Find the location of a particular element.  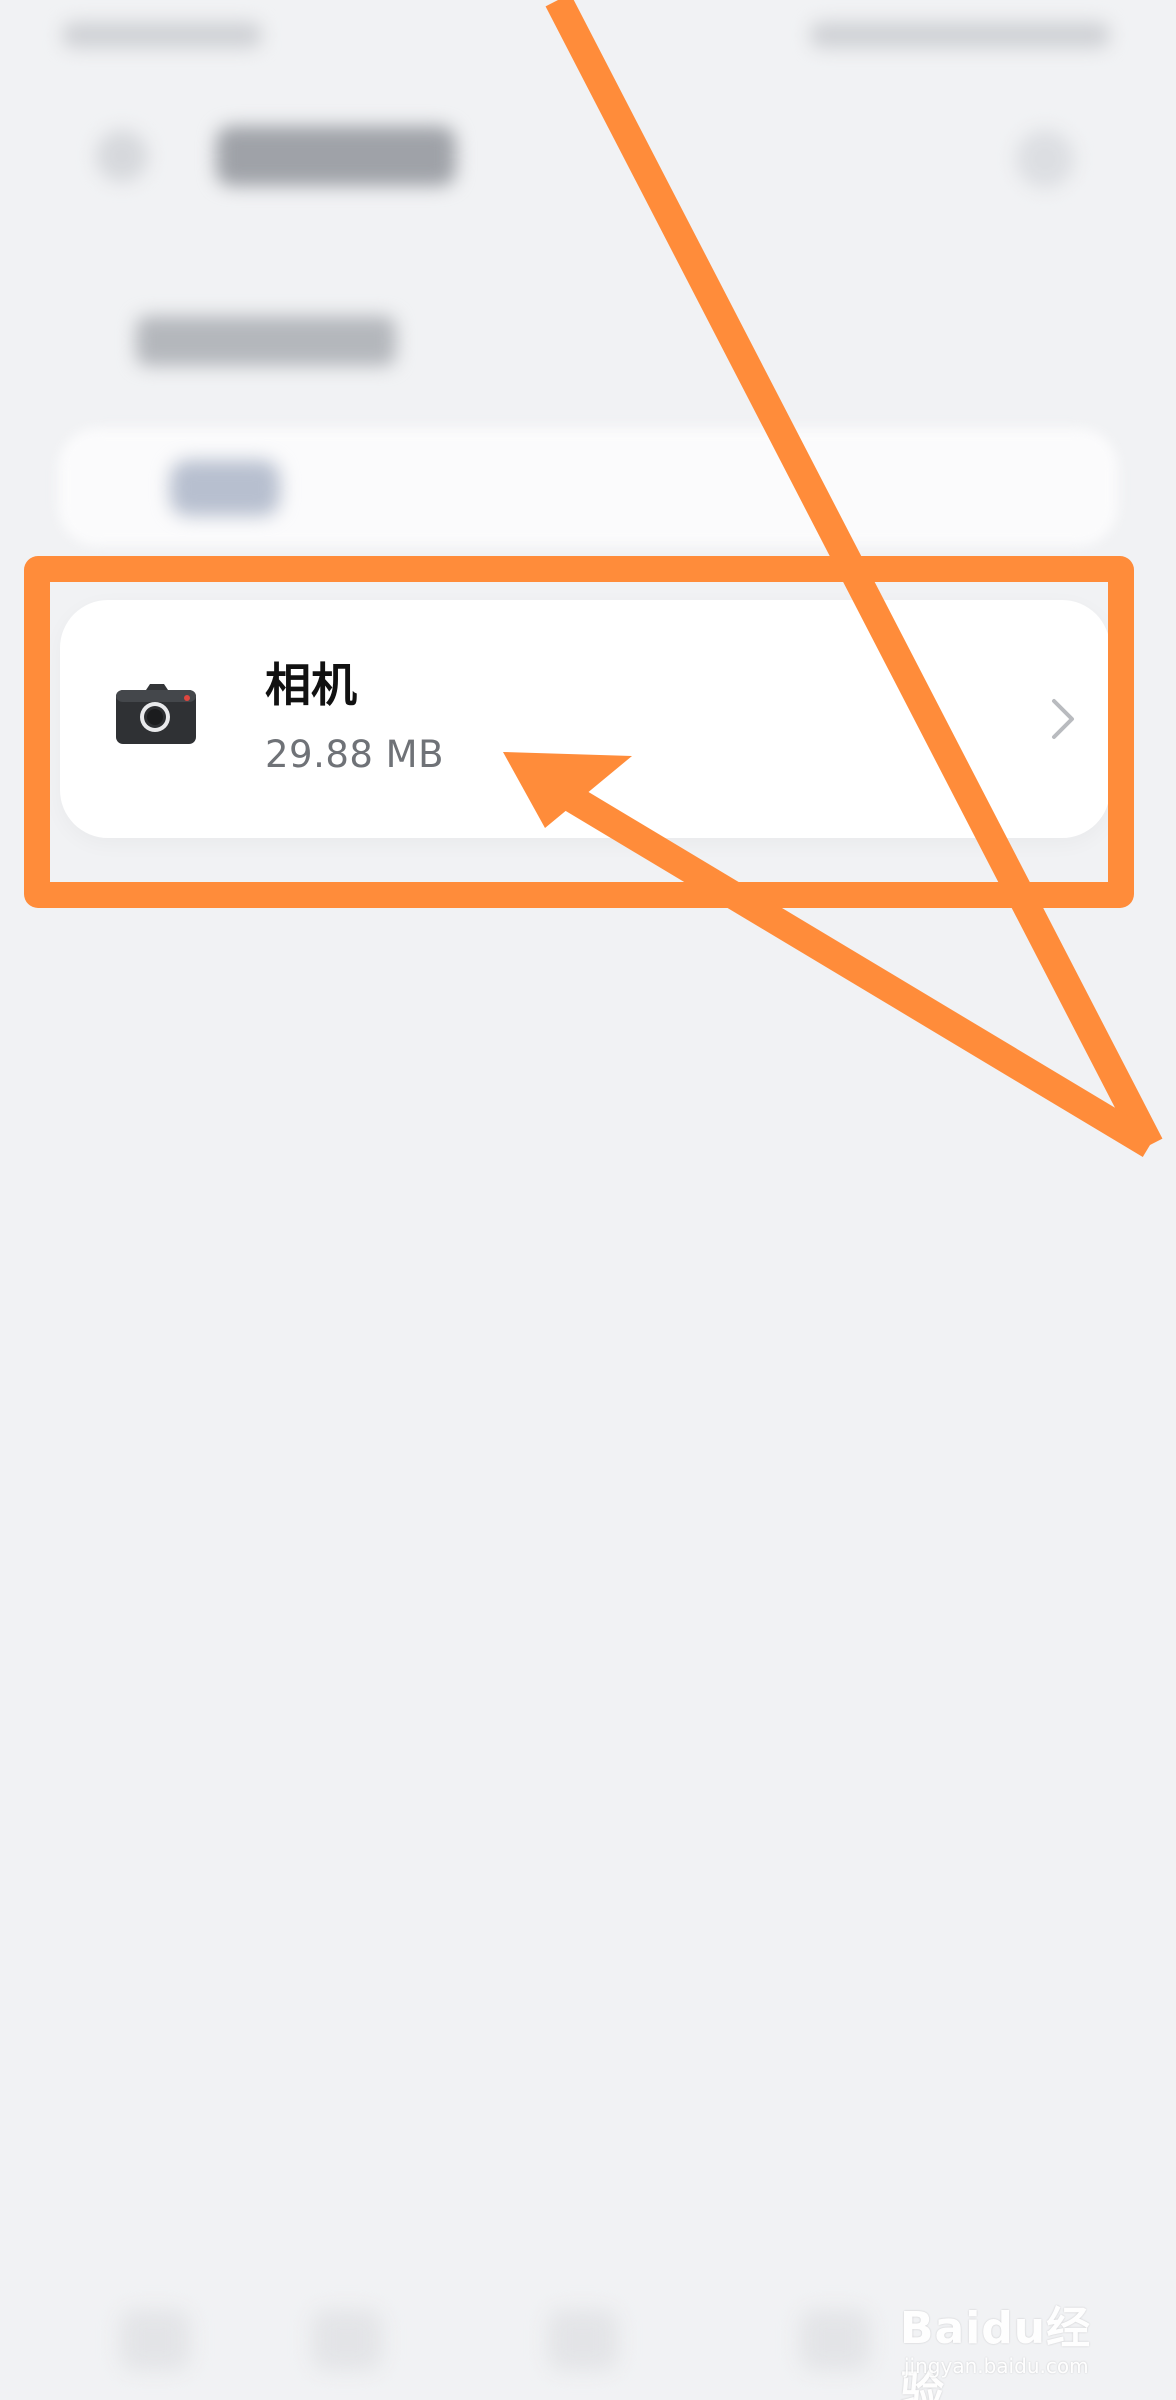

status-bar-right-blurred is located at coordinates (960, 35).